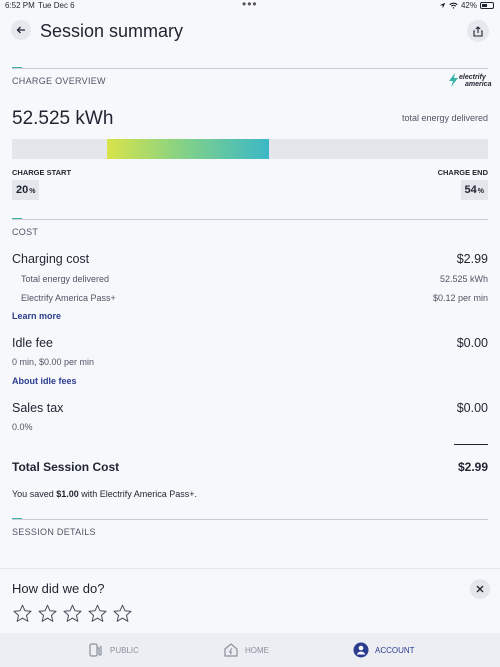  Describe the element at coordinates (68, 298) in the screenshot. I see `plan-label: Electrify America Pass+` at that location.